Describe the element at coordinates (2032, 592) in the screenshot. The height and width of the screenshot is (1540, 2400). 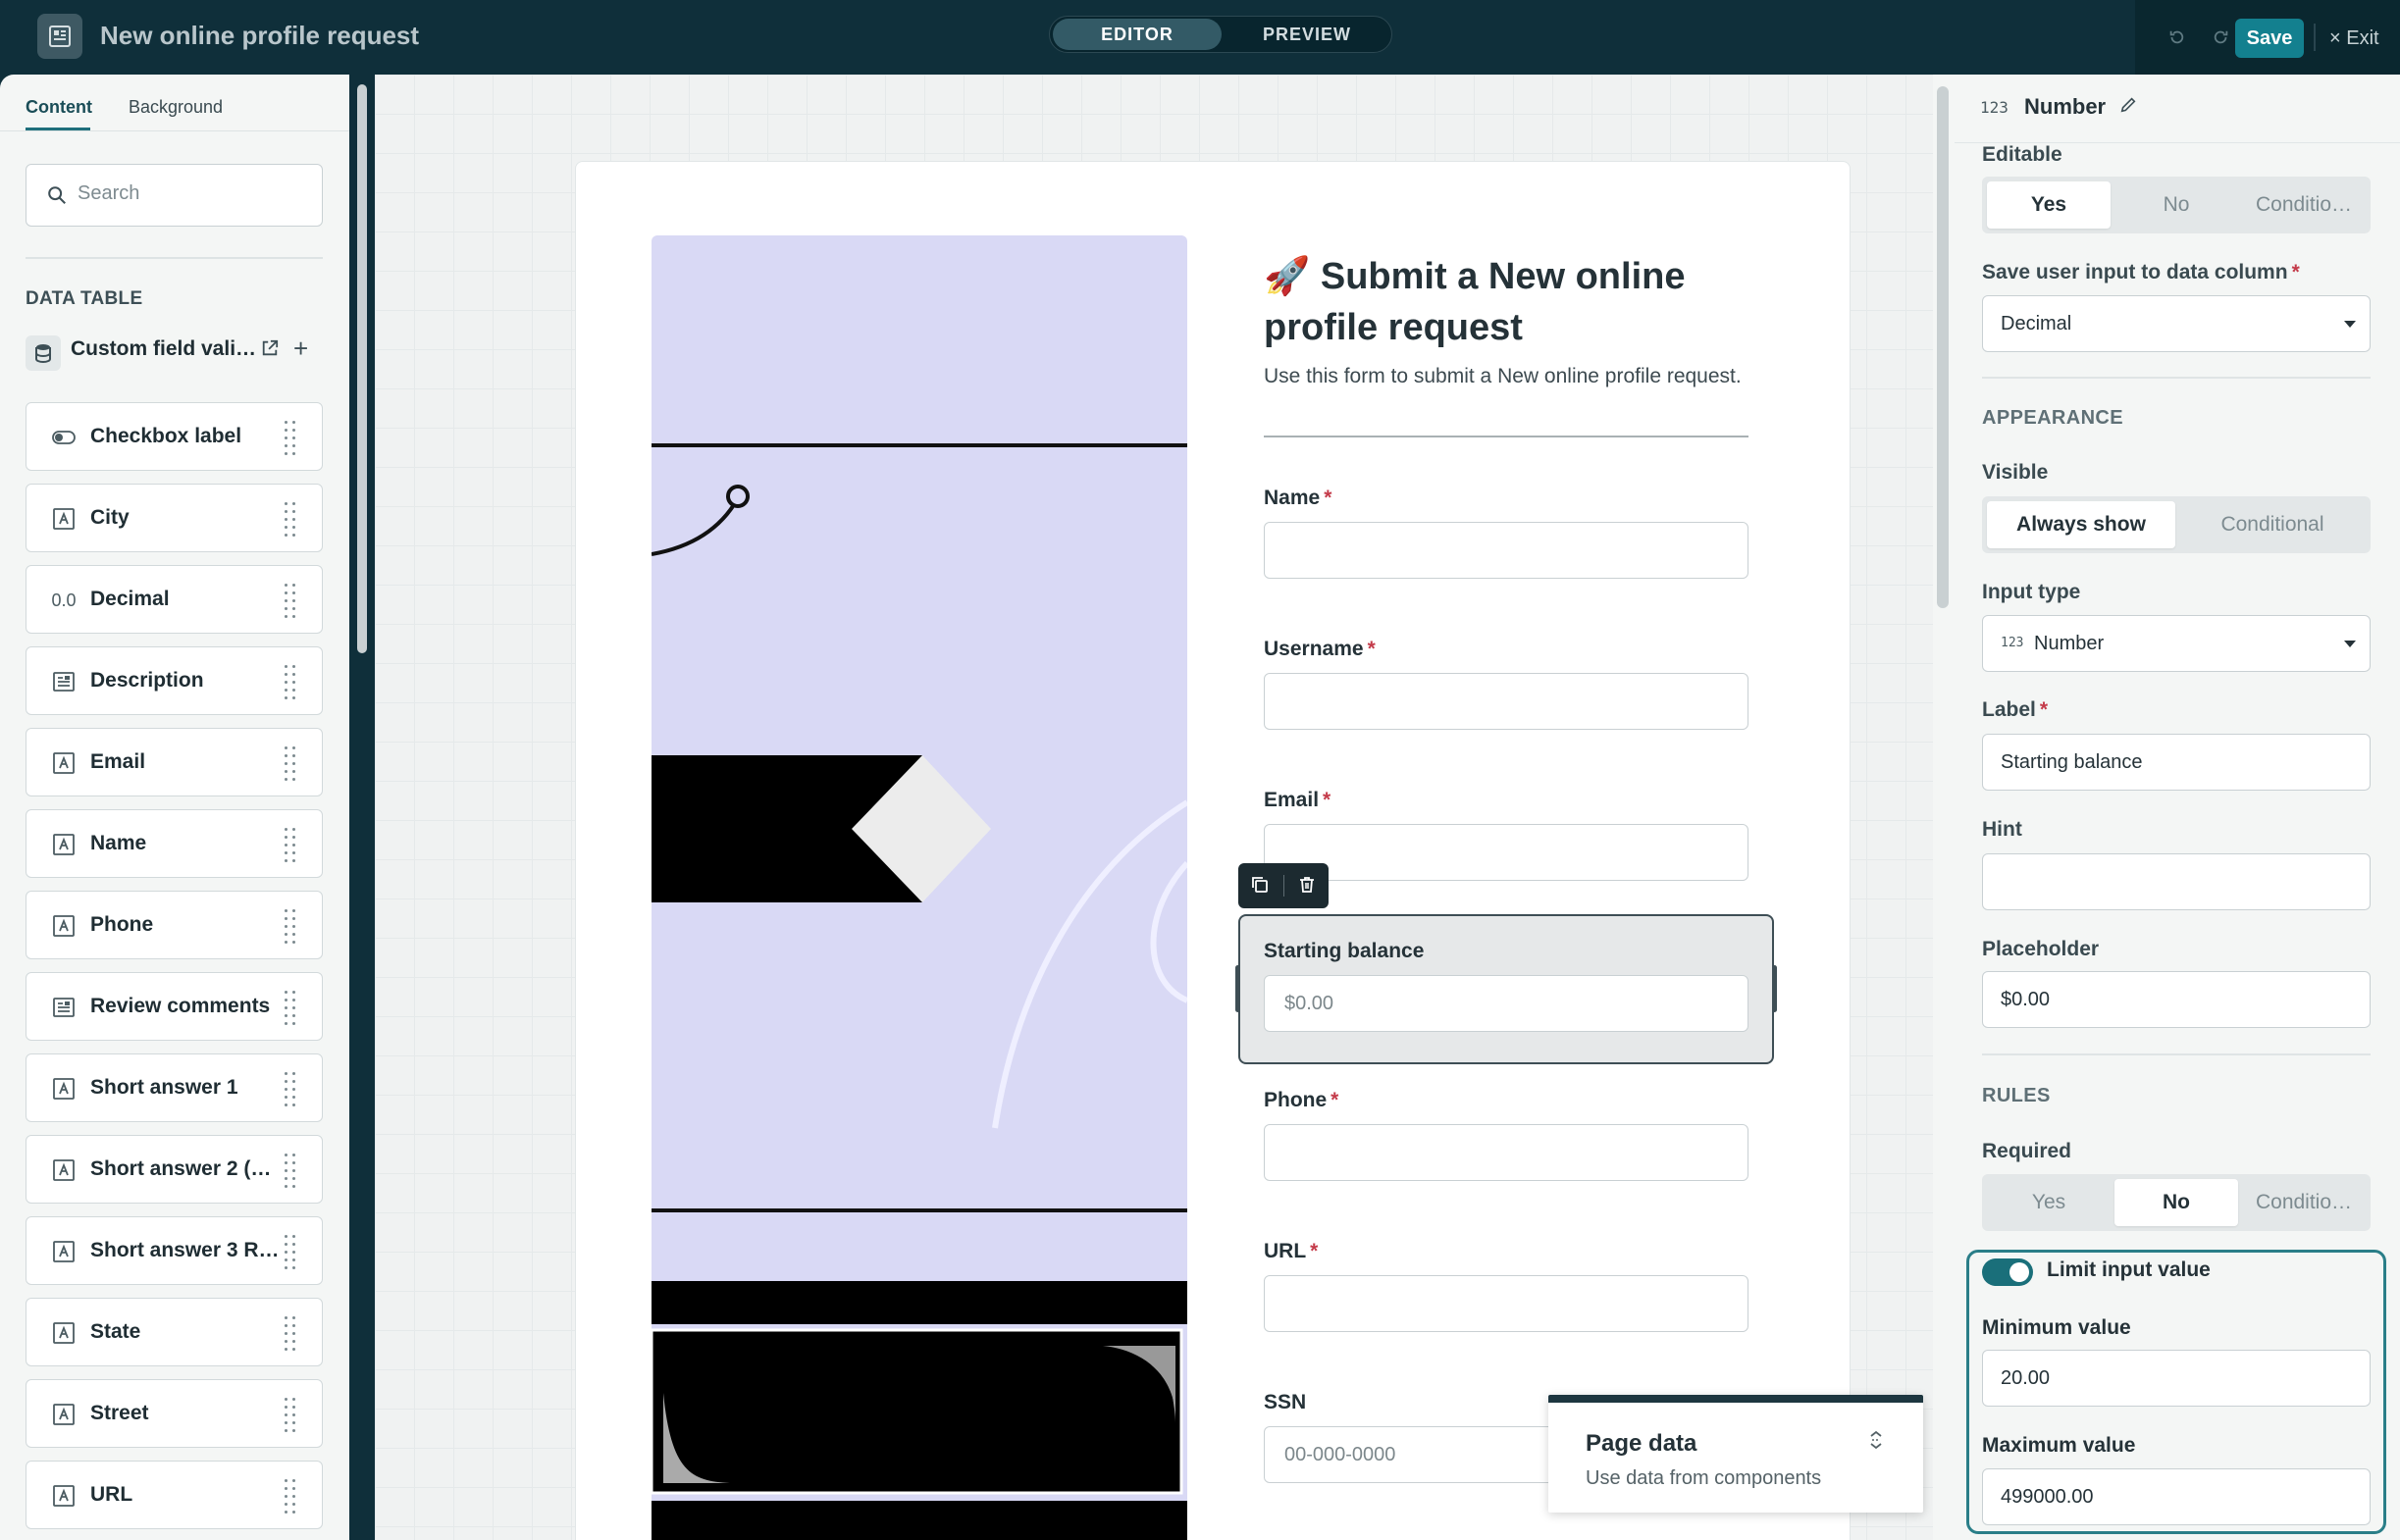
I see `input-type-label: Input type` at that location.